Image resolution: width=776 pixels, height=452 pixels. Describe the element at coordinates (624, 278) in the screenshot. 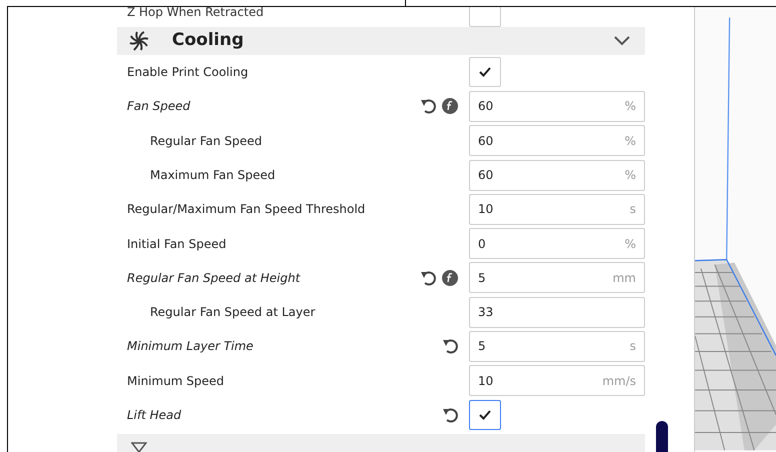

I see `unit-label: mm` at that location.